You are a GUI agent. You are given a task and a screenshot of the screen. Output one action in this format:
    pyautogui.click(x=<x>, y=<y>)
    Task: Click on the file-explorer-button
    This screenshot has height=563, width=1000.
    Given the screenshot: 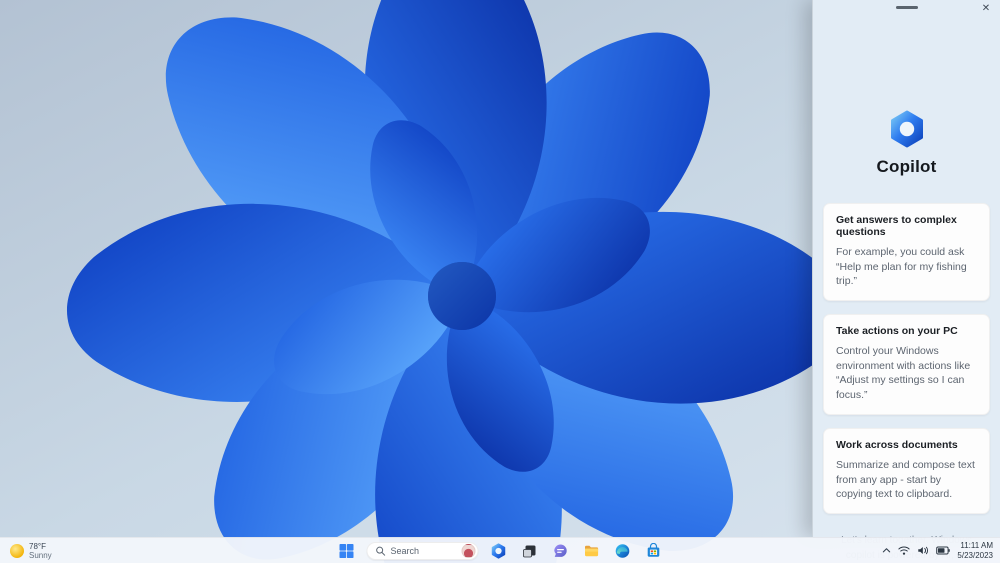 What is the action you would take?
    pyautogui.click(x=592, y=551)
    